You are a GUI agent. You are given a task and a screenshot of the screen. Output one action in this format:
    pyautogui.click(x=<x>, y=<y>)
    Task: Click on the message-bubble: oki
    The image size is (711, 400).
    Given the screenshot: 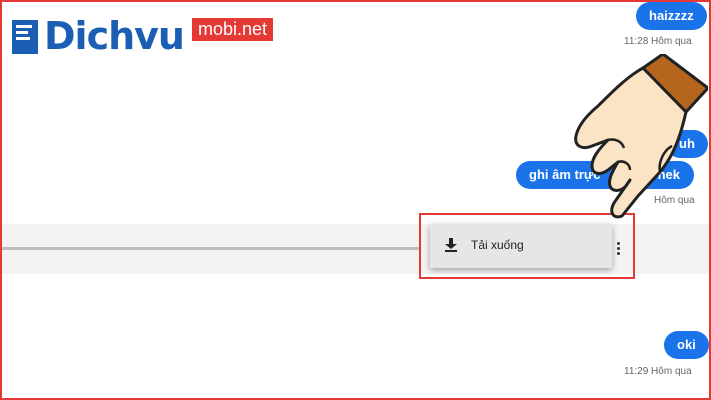 What is the action you would take?
    pyautogui.click(x=686, y=345)
    